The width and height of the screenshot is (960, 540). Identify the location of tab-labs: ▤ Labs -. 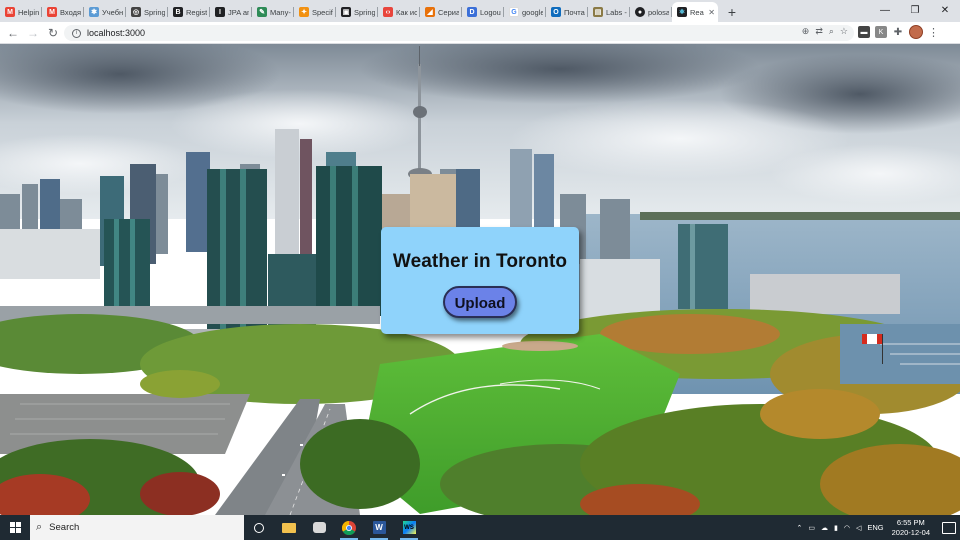
(609, 12).